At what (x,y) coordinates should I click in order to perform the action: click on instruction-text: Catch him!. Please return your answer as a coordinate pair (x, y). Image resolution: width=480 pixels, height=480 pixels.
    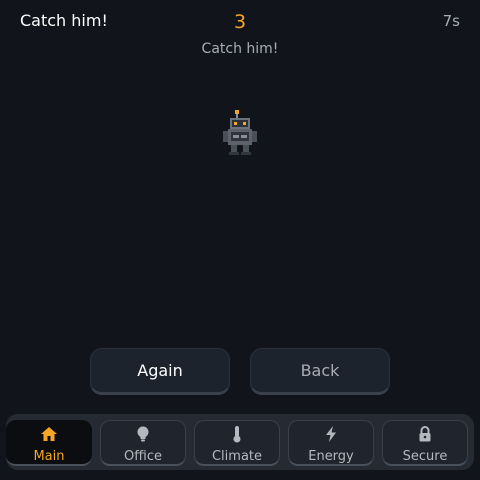
    Looking at the image, I should click on (240, 49).